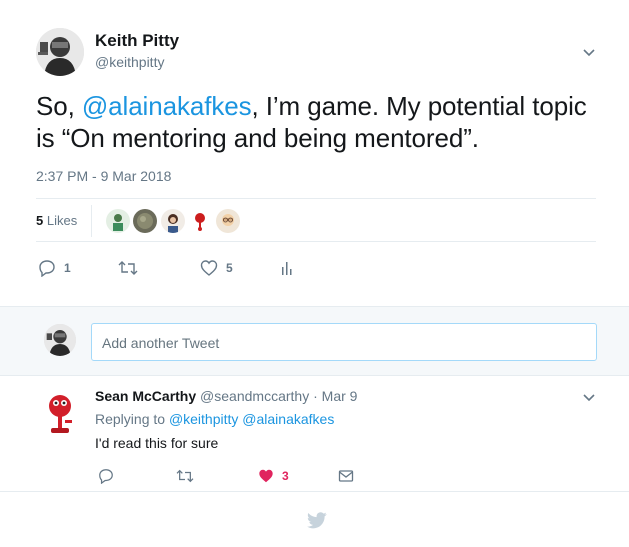 The height and width of the screenshot is (547, 629). I want to click on tweet-actions: 1 5, so click(236, 268).